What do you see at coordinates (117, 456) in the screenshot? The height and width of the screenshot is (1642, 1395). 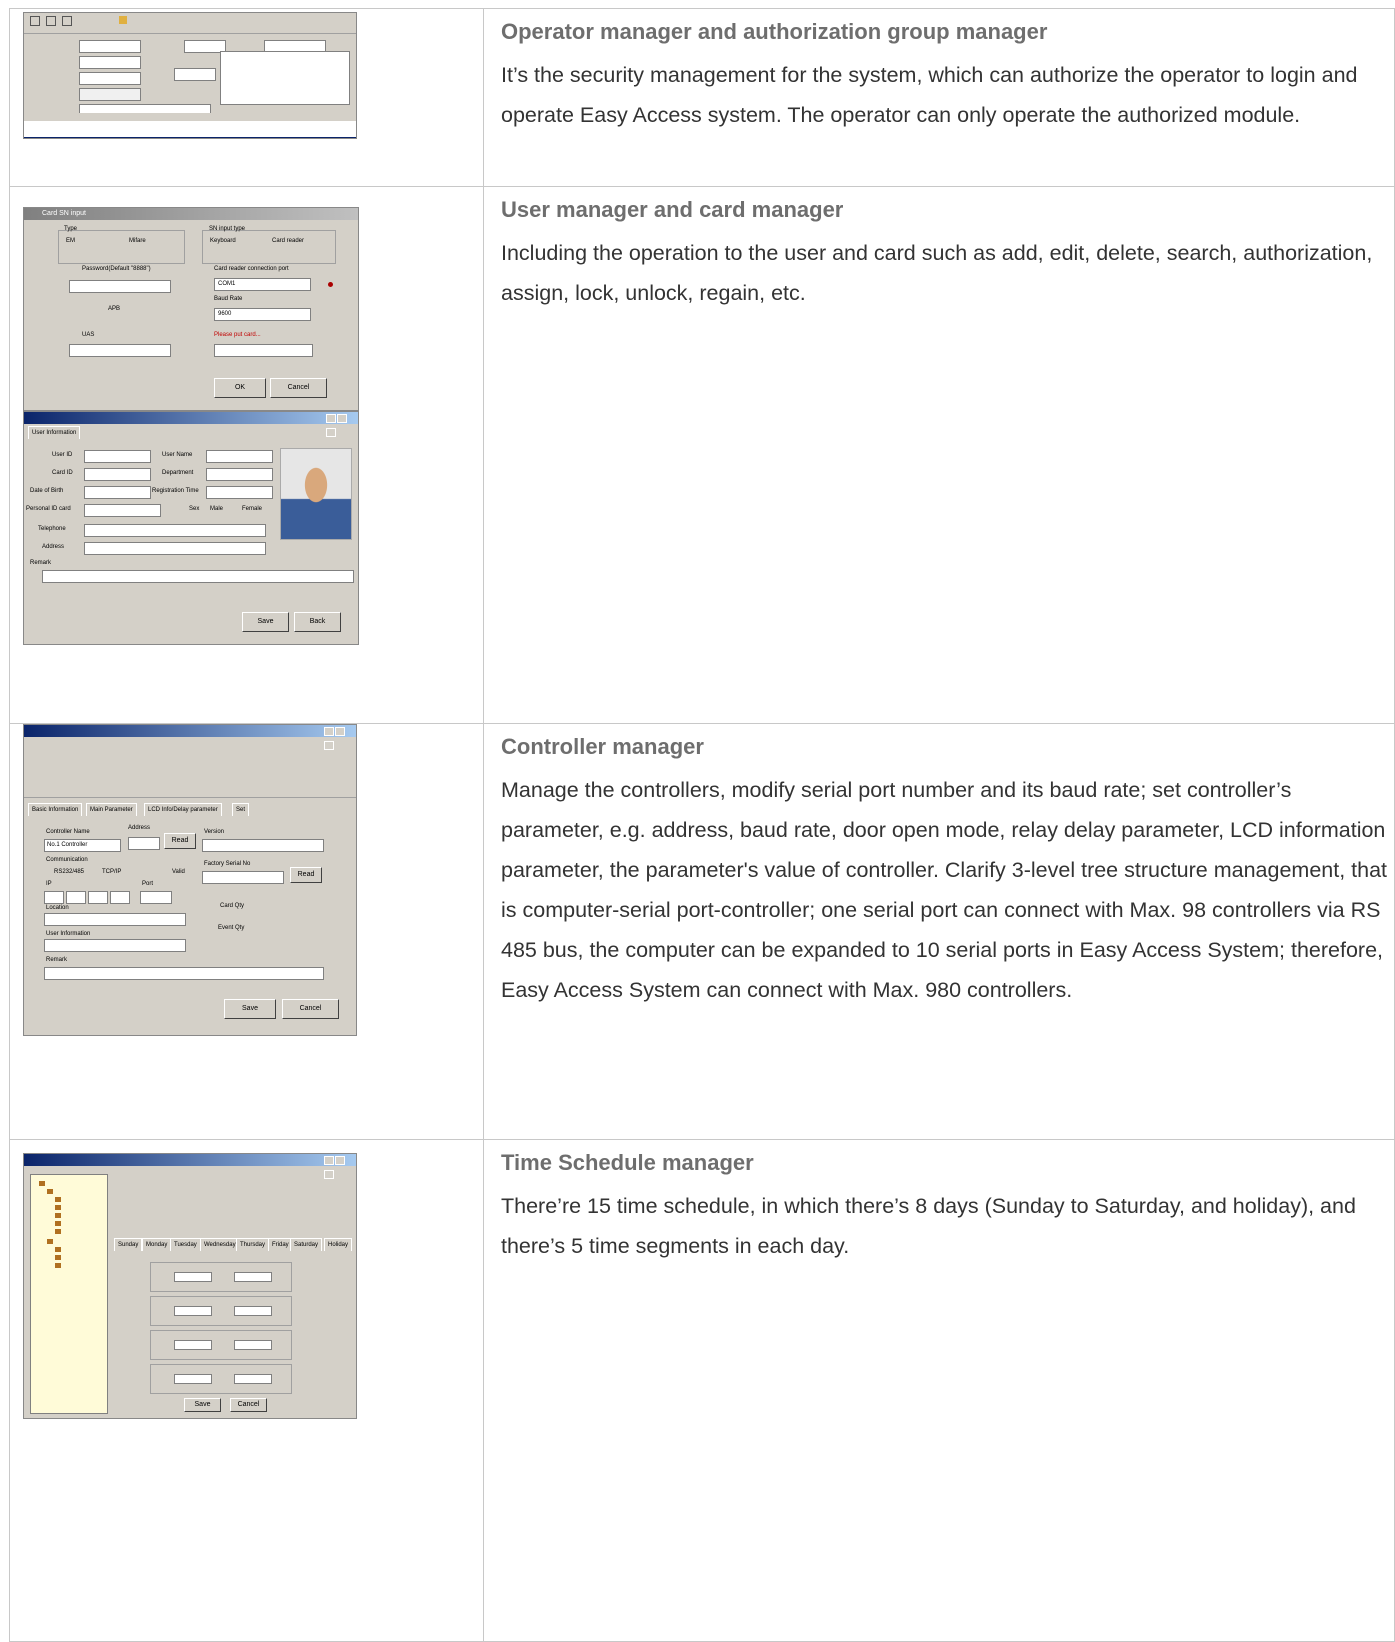 I see `user-id-field` at bounding box center [117, 456].